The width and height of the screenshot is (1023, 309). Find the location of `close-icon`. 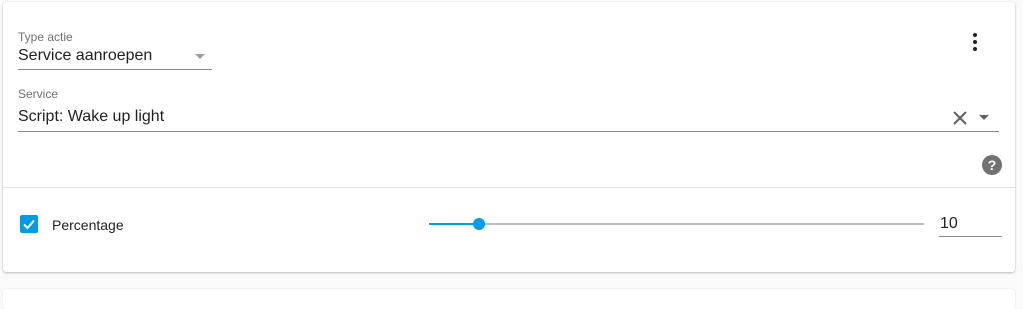

close-icon is located at coordinates (960, 118).